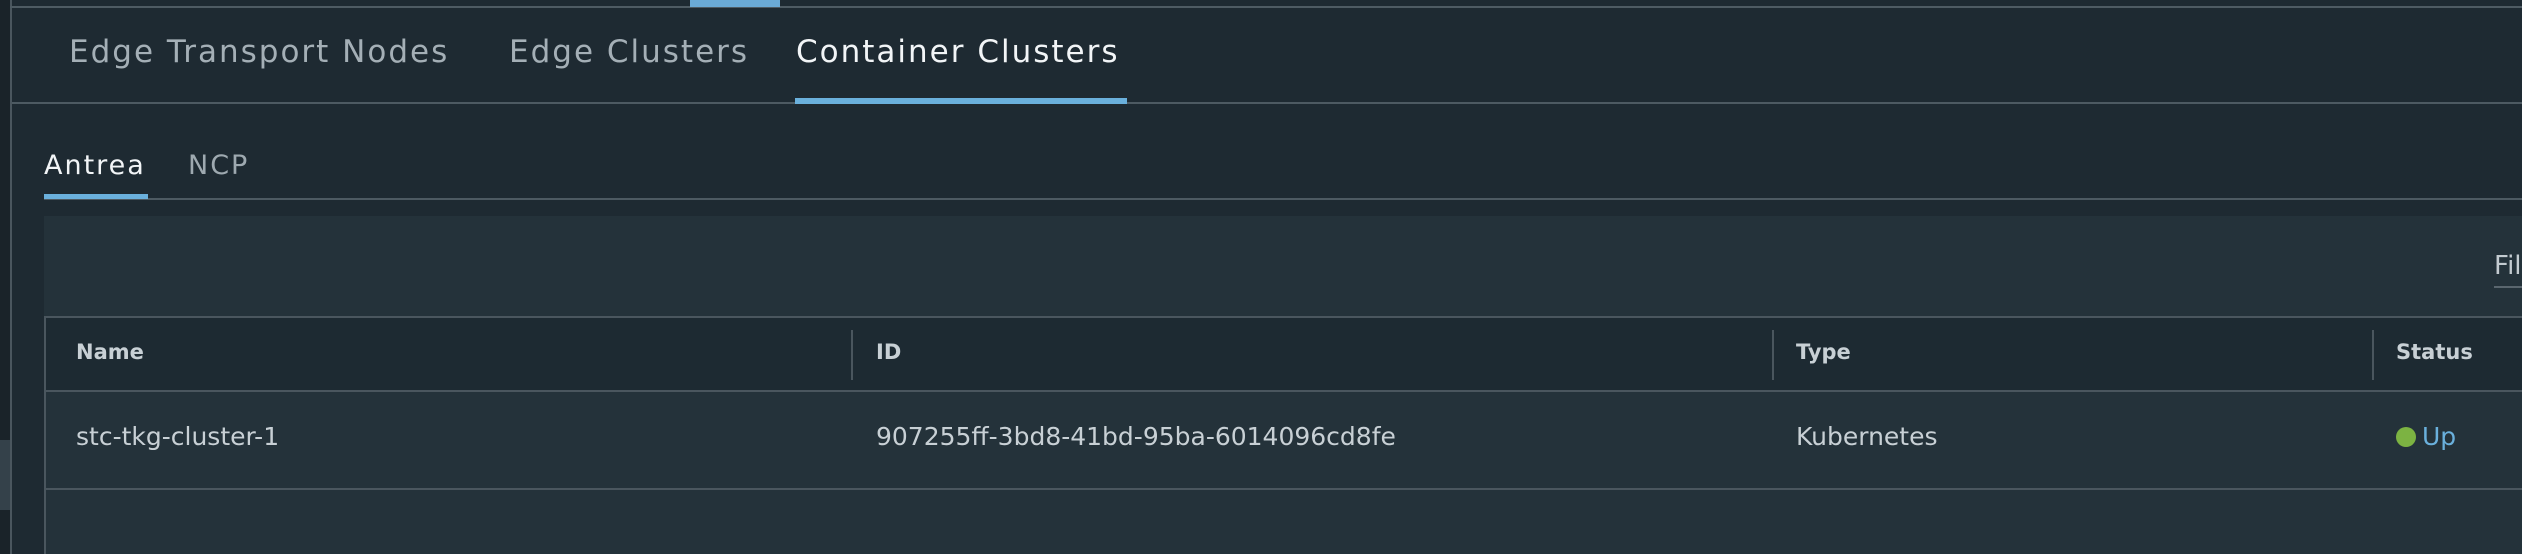 Image resolution: width=2522 pixels, height=554 pixels. I want to click on status-link: Up, so click(2439, 436).